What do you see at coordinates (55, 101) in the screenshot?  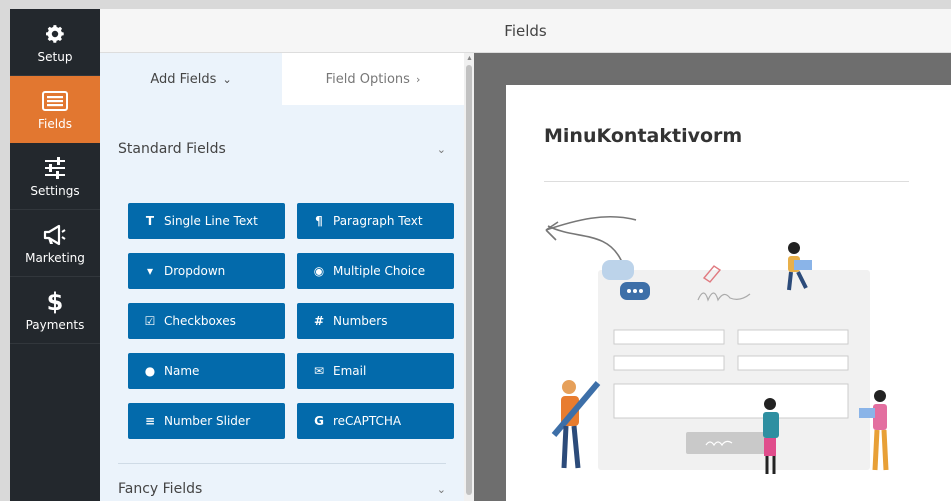 I see `fields-list-icon` at bounding box center [55, 101].